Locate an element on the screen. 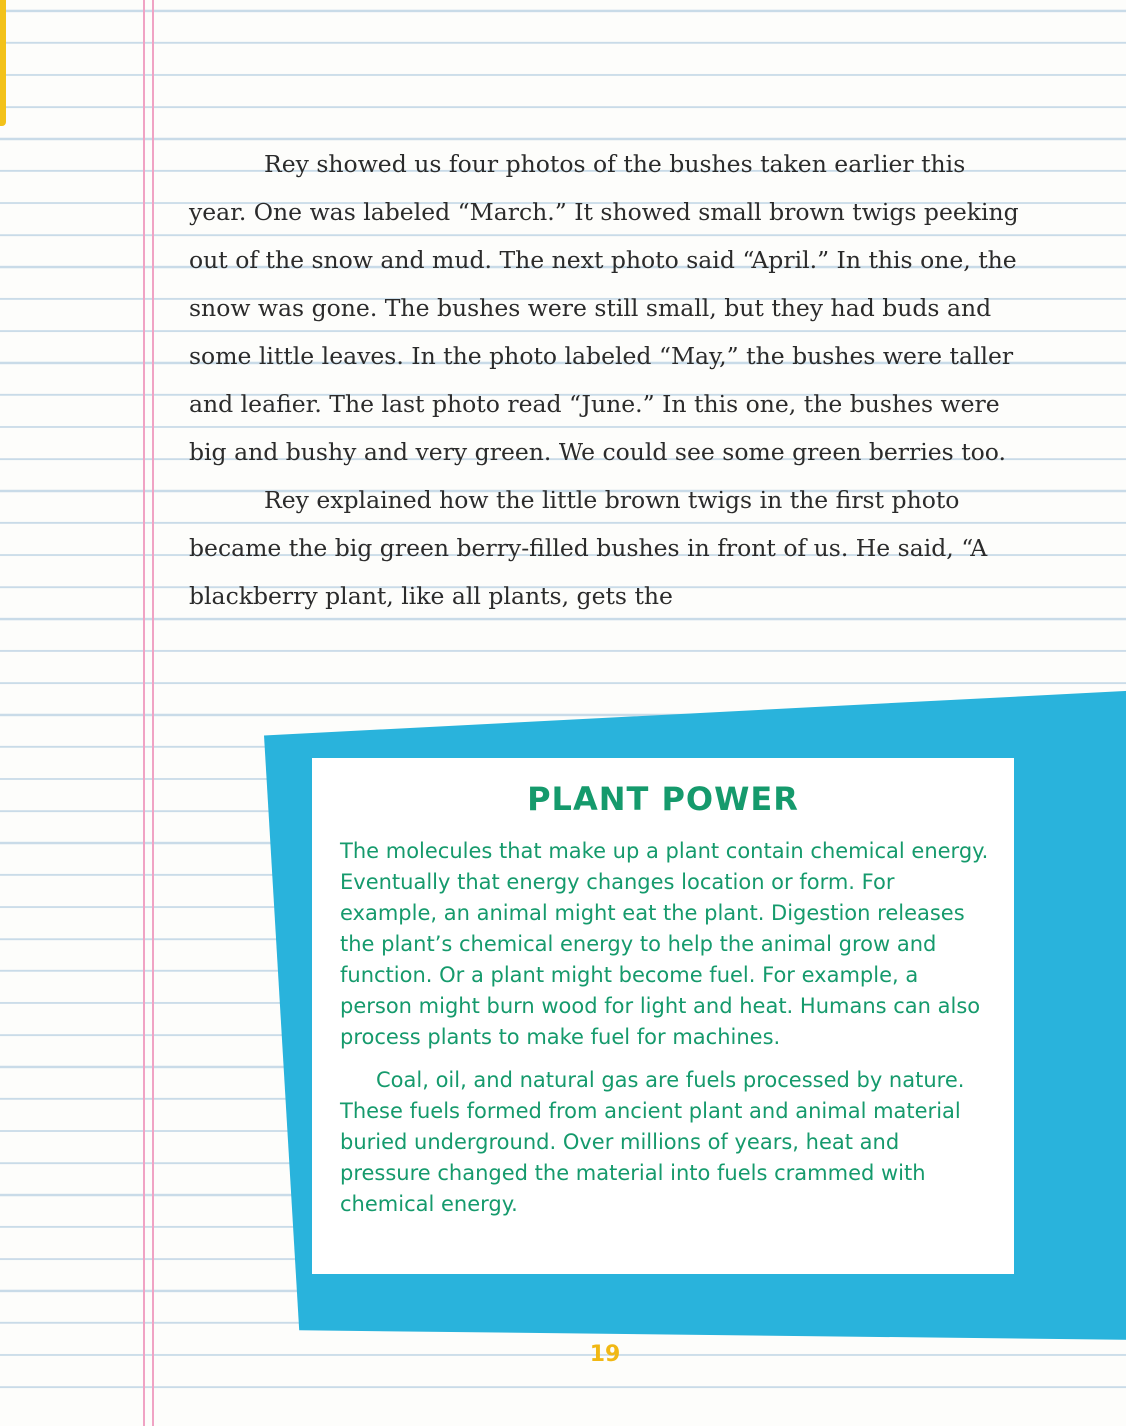  page-number: 19 is located at coordinates (605, 1354).